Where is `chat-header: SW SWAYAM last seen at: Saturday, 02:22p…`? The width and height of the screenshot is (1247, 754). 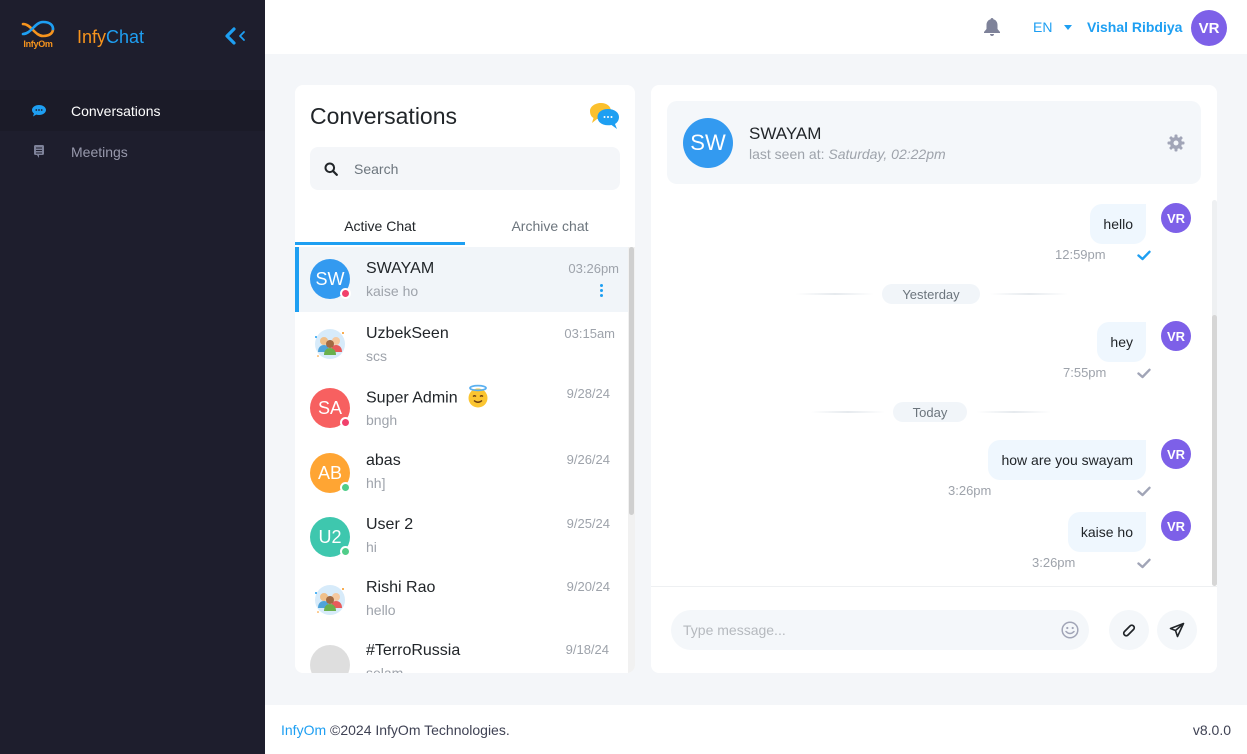
chat-header: SW SWAYAM last seen at: Saturday, 02:22p… is located at coordinates (934, 142).